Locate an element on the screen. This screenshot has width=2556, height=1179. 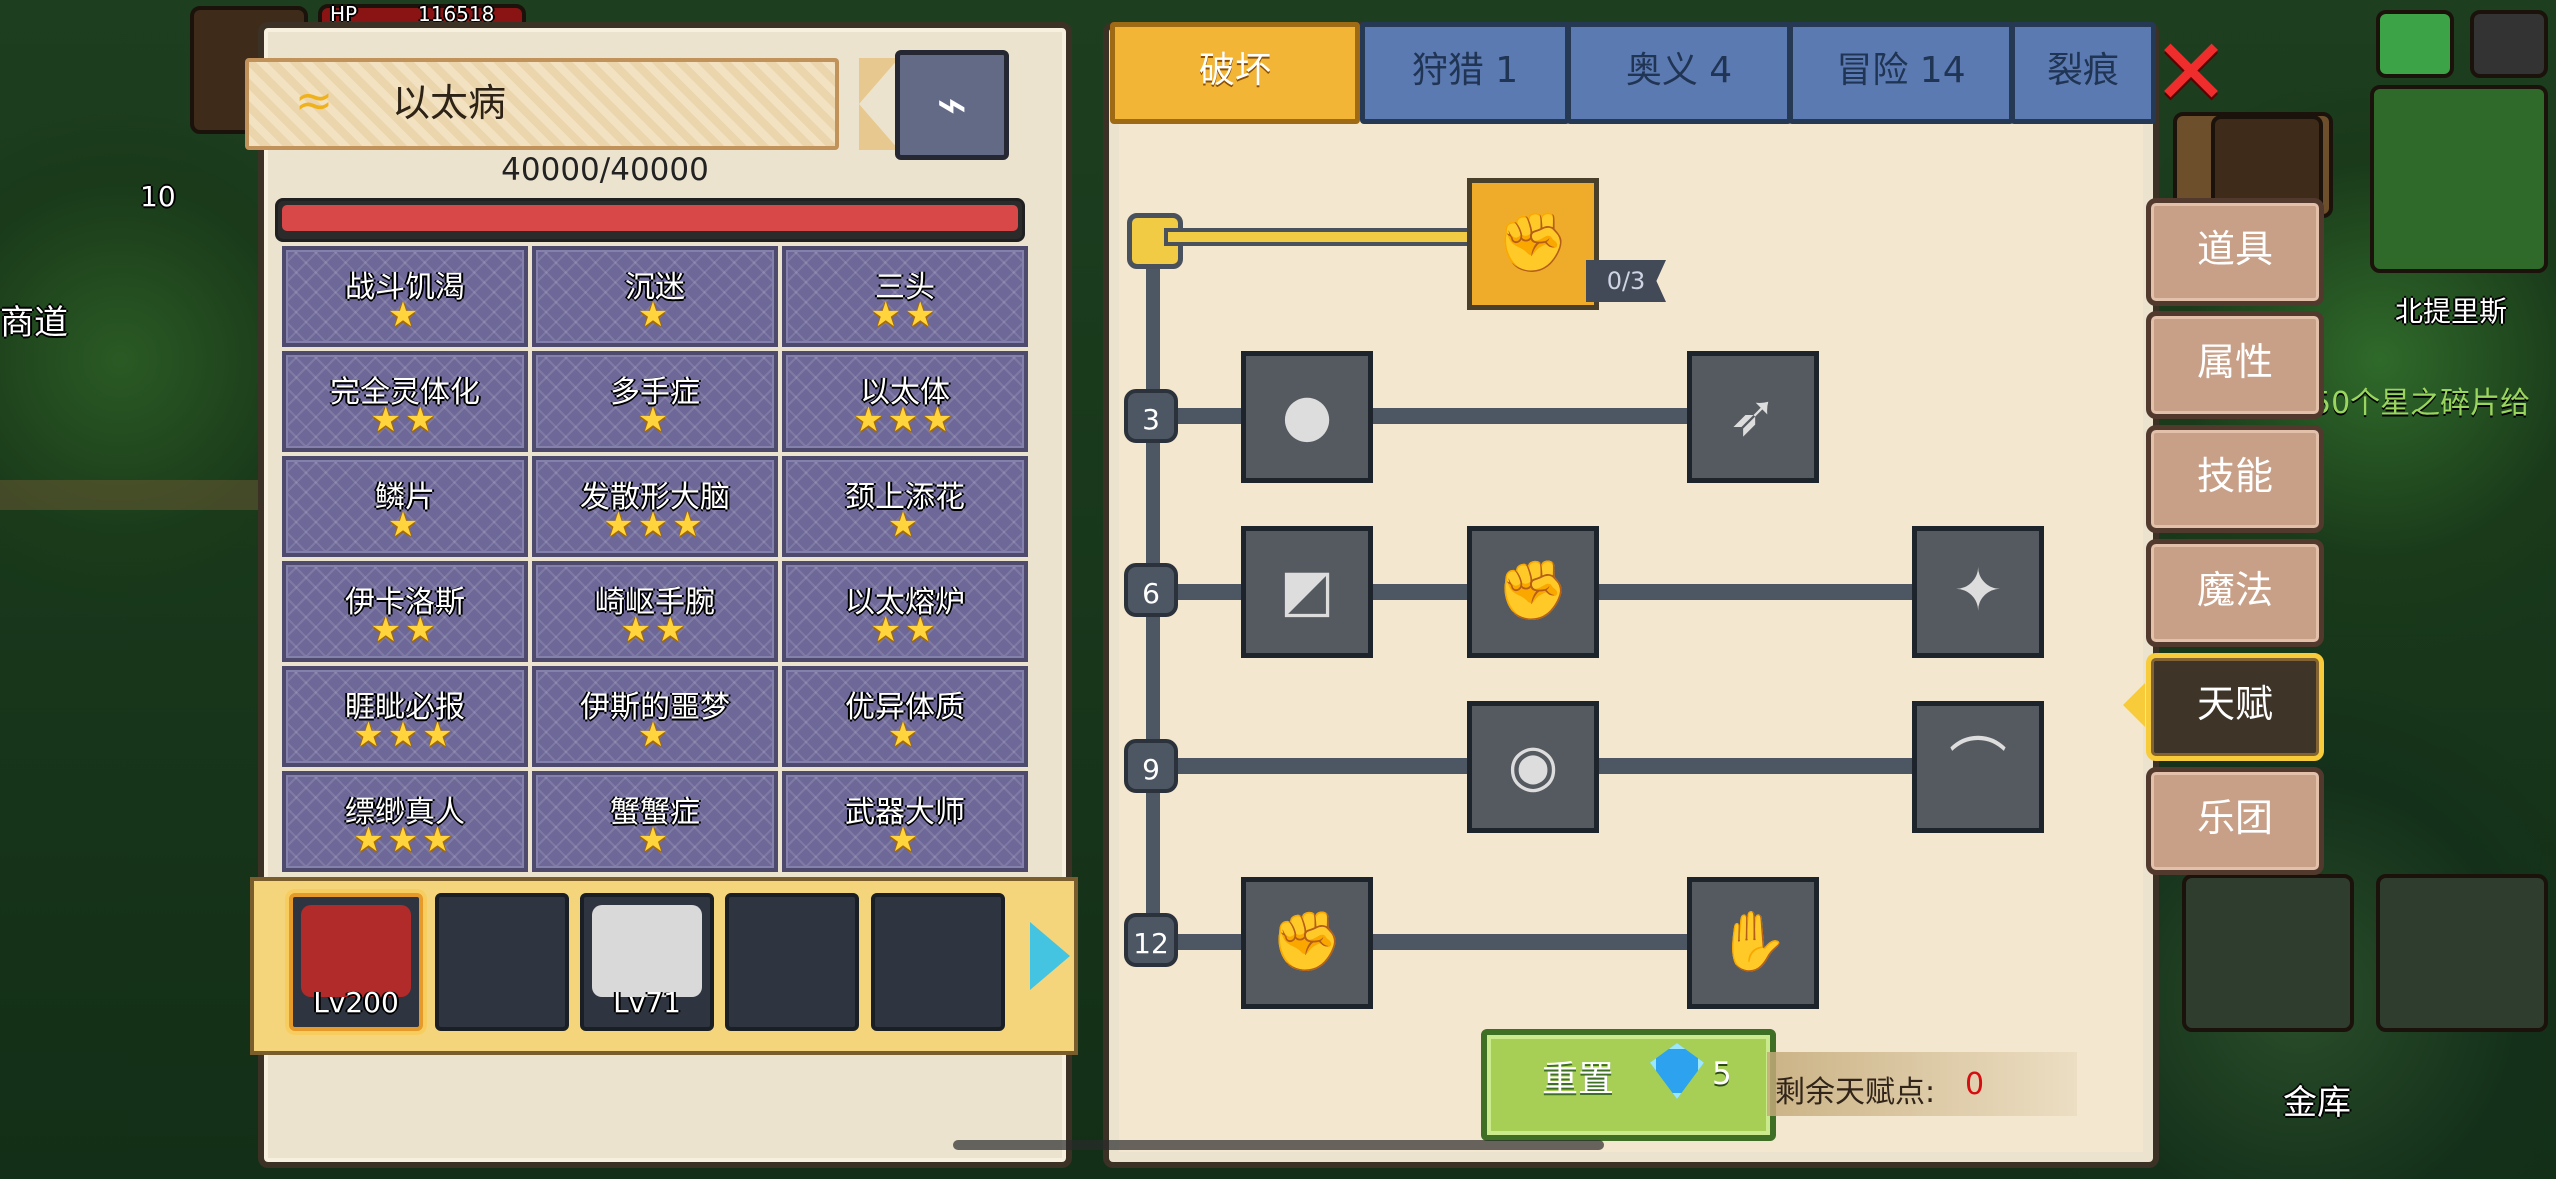
team-level-3: Lv71 is located at coordinates (647, 1002).